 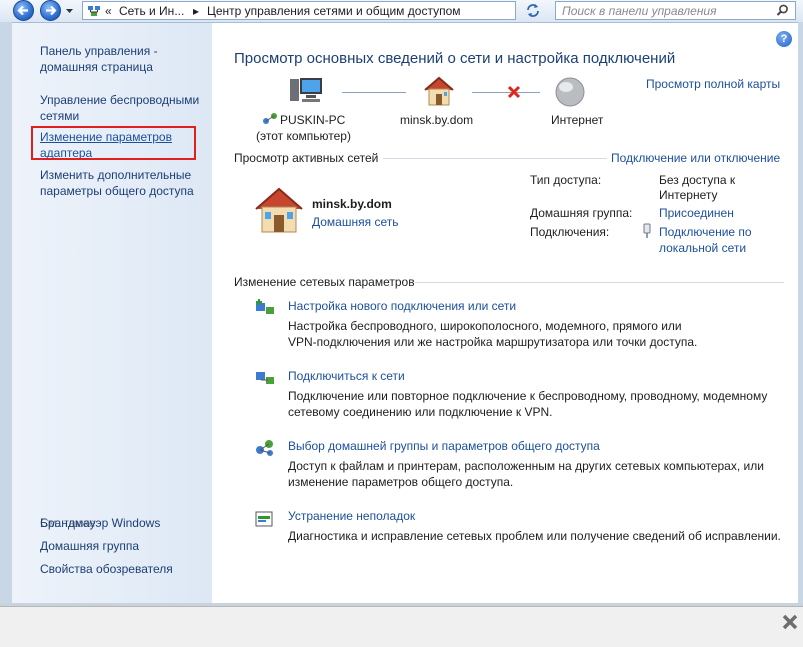 I want to click on task-connect-network-link: Подключиться к сети, so click(x=346, y=376).